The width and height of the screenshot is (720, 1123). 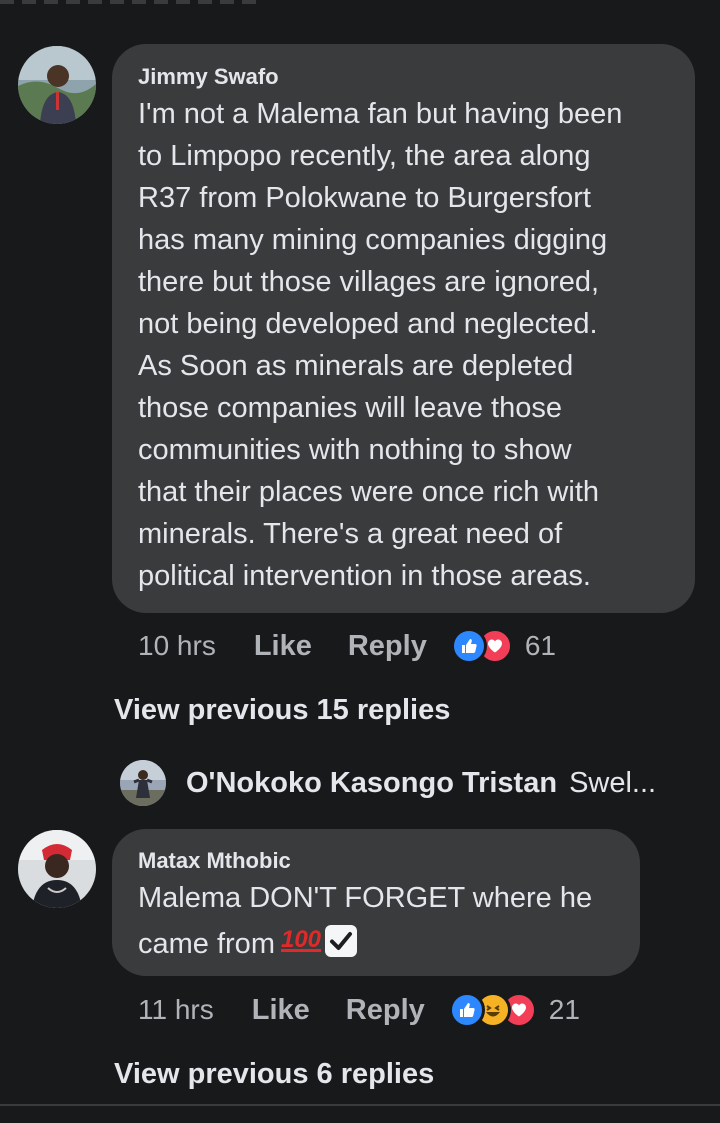 What do you see at coordinates (540, 646) in the screenshot?
I see `reaction-count: 61` at bounding box center [540, 646].